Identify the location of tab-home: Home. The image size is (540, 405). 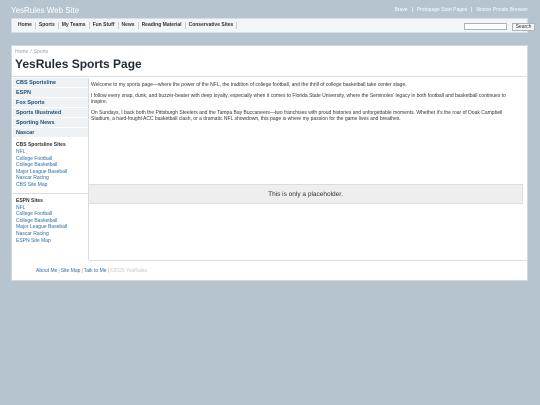
(25, 25).